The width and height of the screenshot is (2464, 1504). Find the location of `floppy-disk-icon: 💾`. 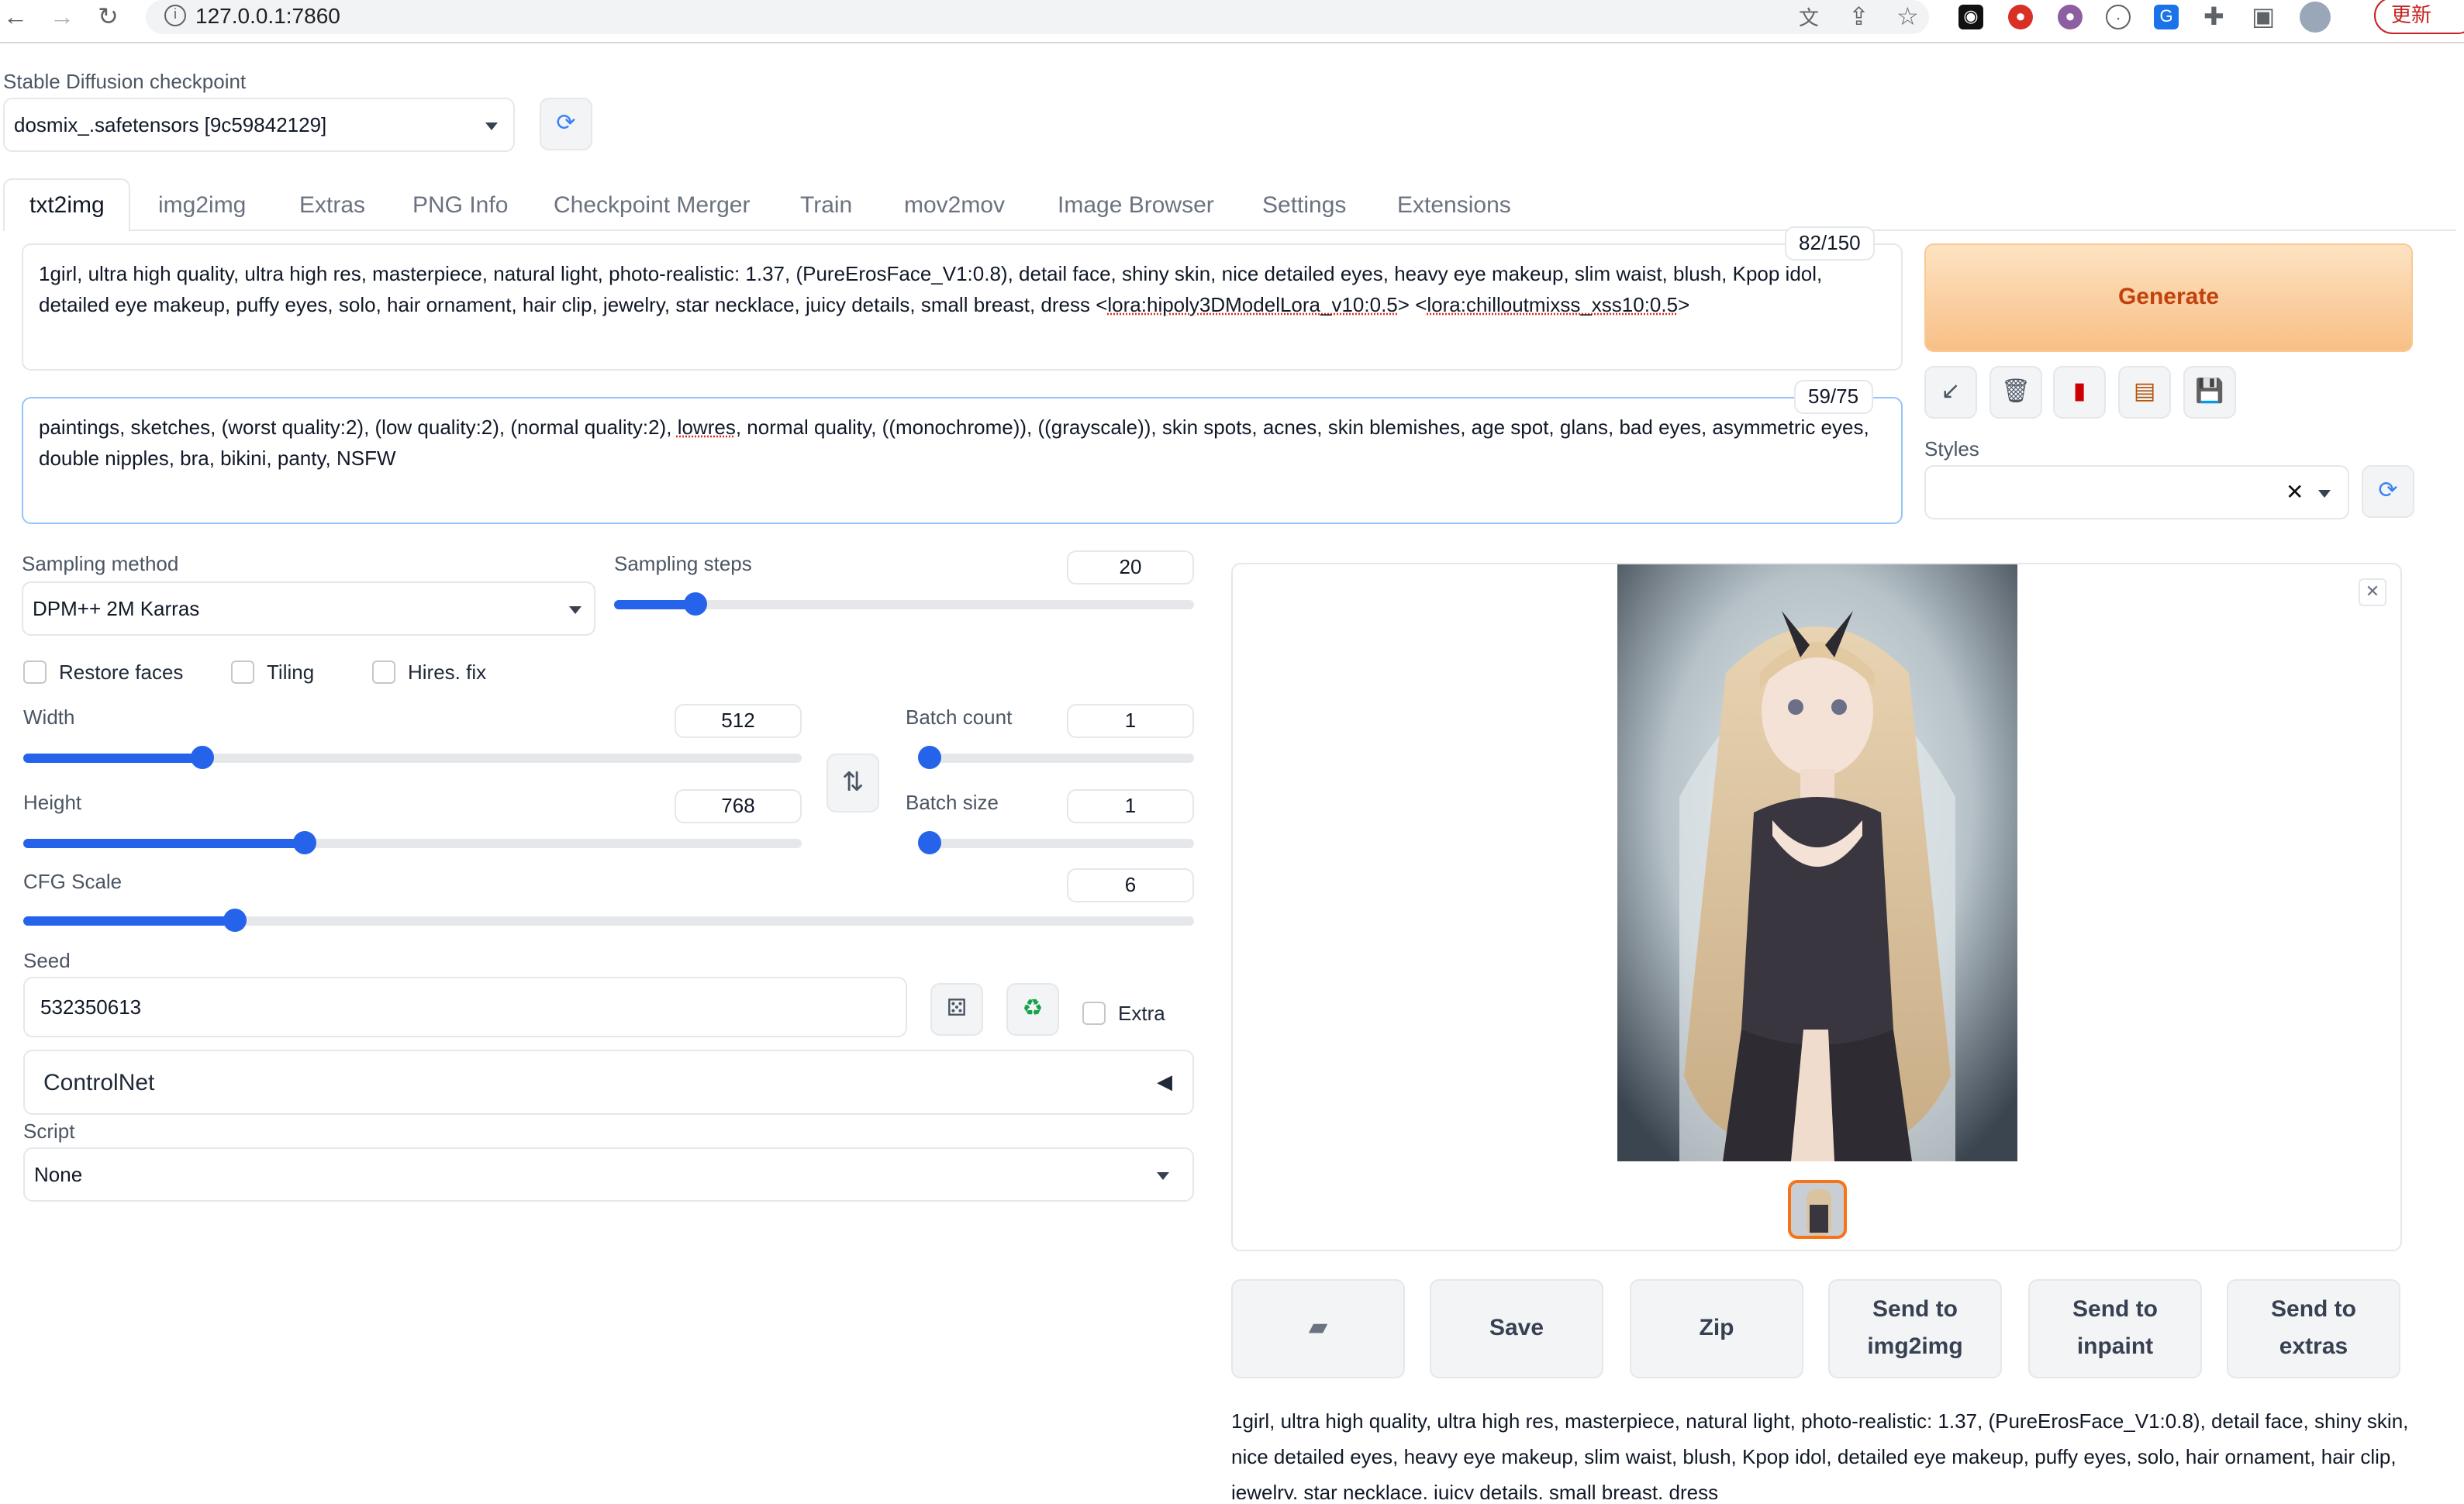

floppy-disk-icon: 💾 is located at coordinates (2209, 392).